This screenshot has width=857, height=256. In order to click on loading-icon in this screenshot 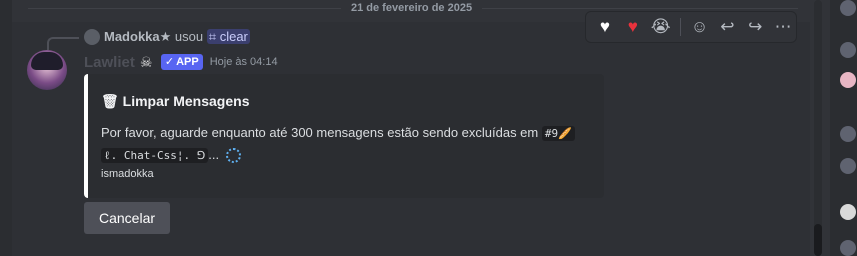, I will do `click(233, 156)`.